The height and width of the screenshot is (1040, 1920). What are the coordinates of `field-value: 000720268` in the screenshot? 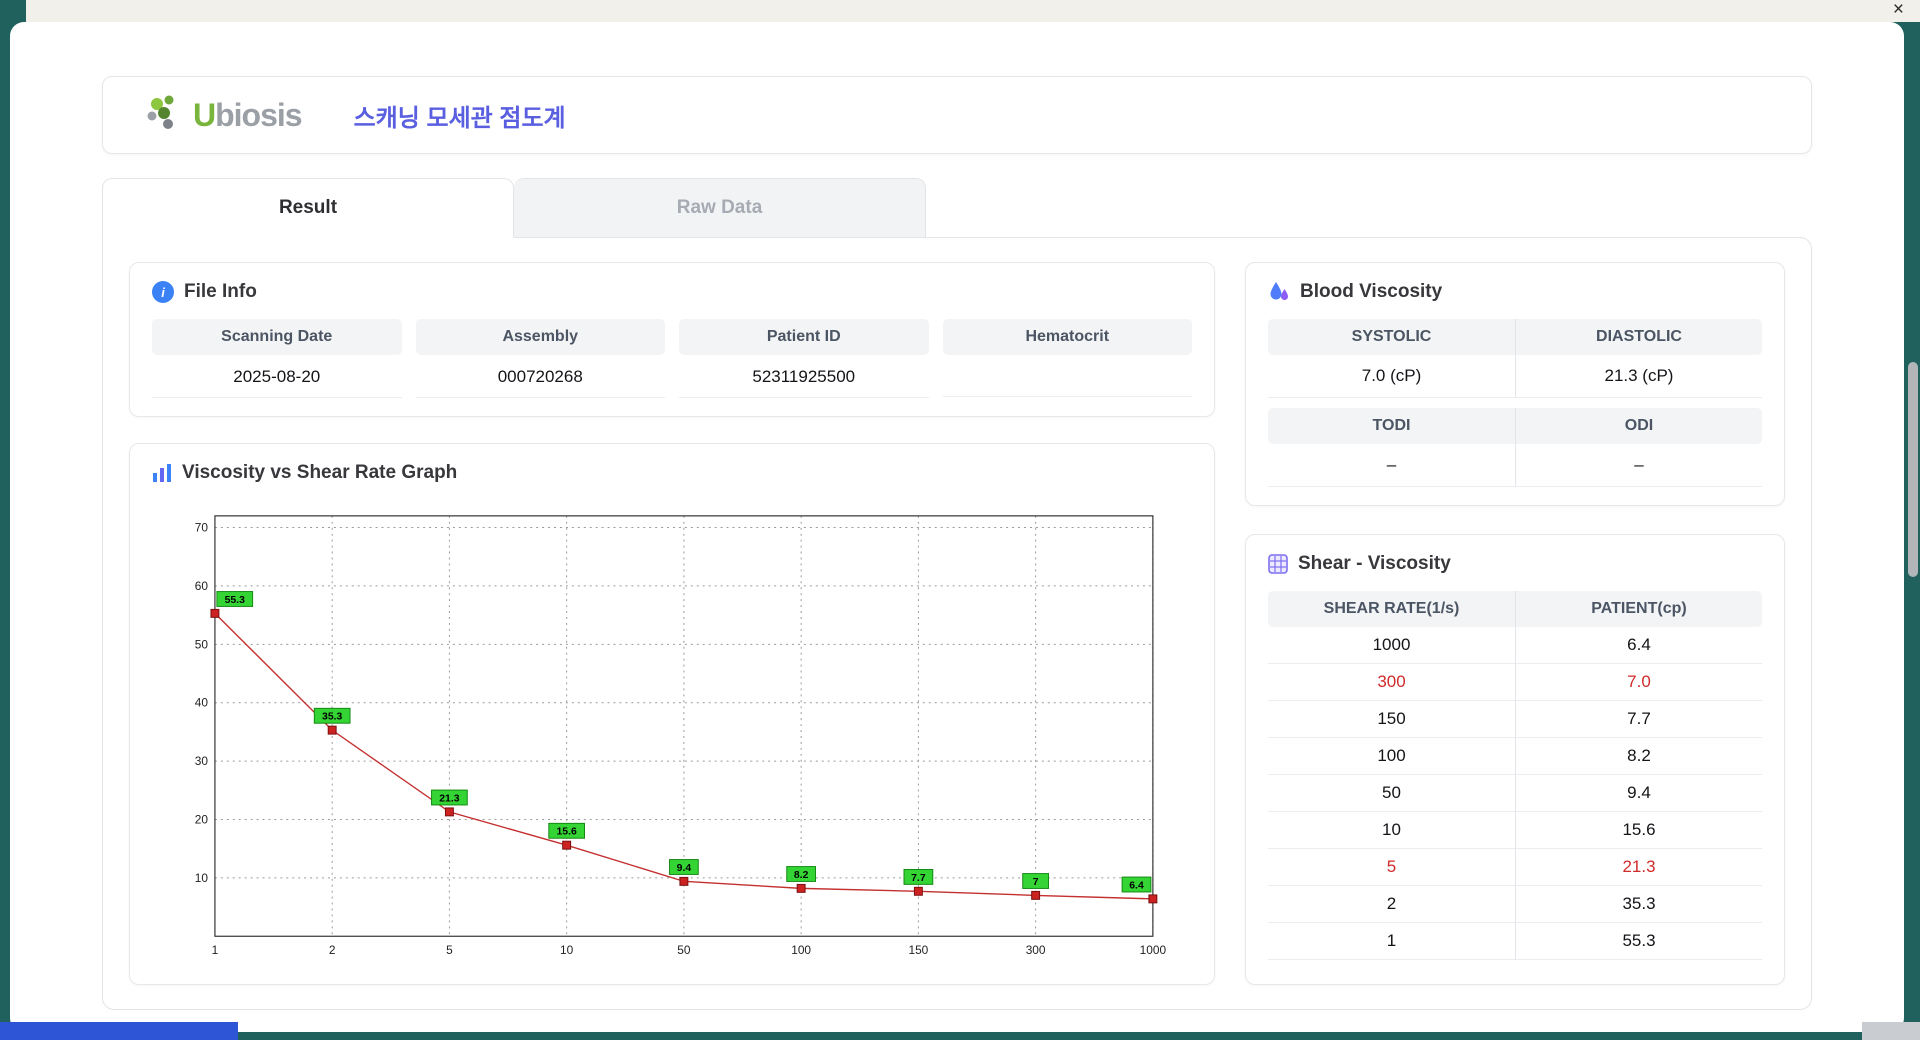 It's located at (540, 376).